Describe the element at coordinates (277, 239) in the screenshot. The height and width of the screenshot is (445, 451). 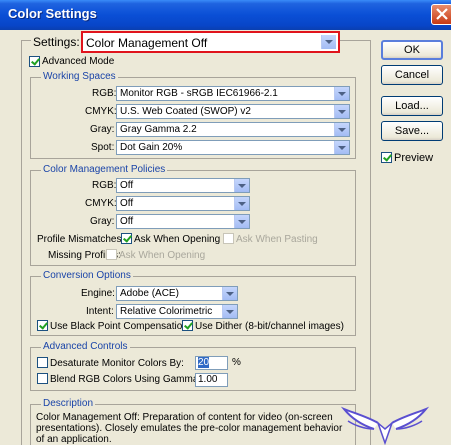
I see `mismatch-ask-pasting-label: Ask When Pasting` at that location.